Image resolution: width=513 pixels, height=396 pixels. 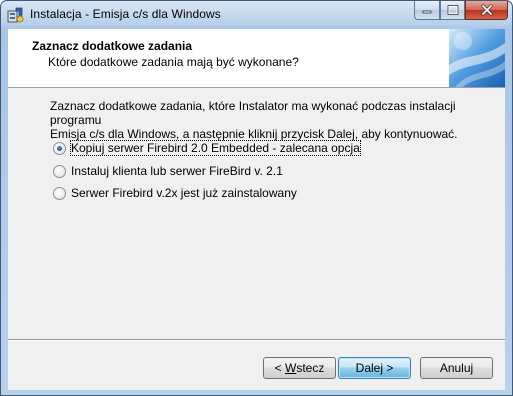 I want to click on maximize-icon, so click(x=452, y=10).